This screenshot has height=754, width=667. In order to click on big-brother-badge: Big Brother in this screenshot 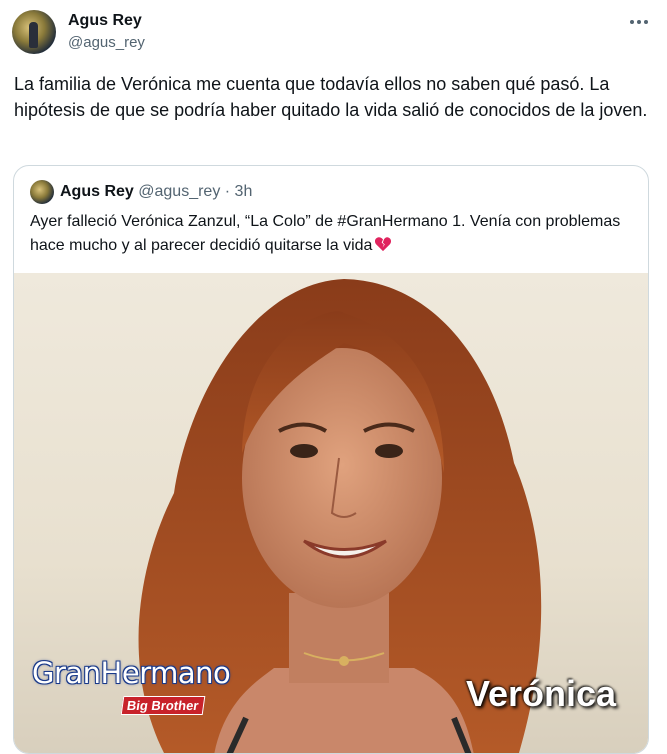, I will do `click(162, 705)`.